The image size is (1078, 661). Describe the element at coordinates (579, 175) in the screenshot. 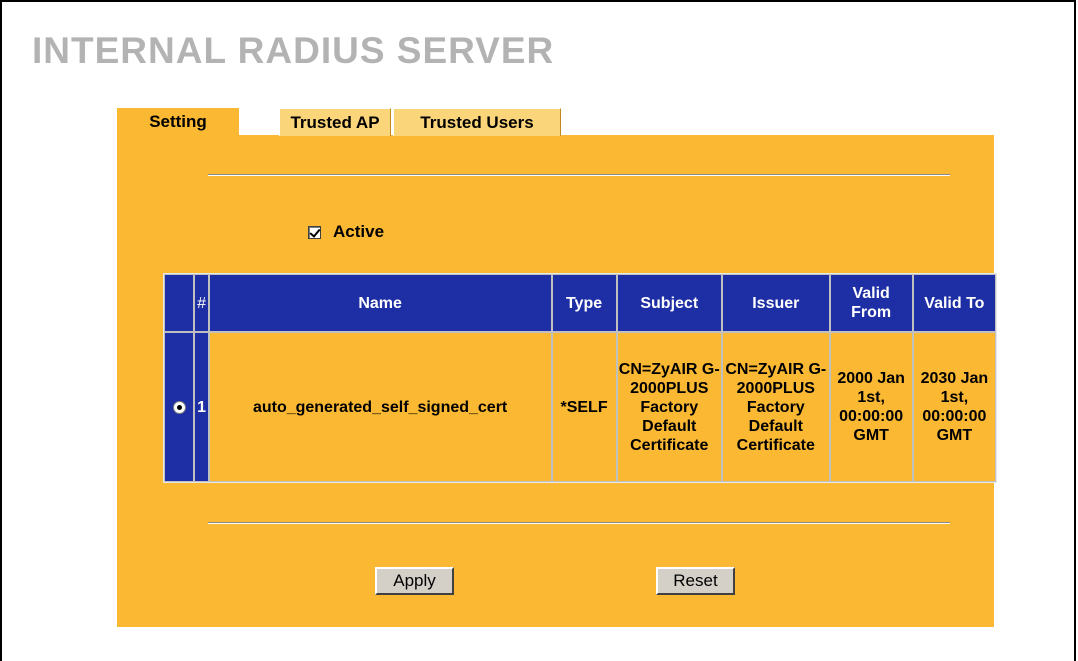

I see `top-divider` at that location.